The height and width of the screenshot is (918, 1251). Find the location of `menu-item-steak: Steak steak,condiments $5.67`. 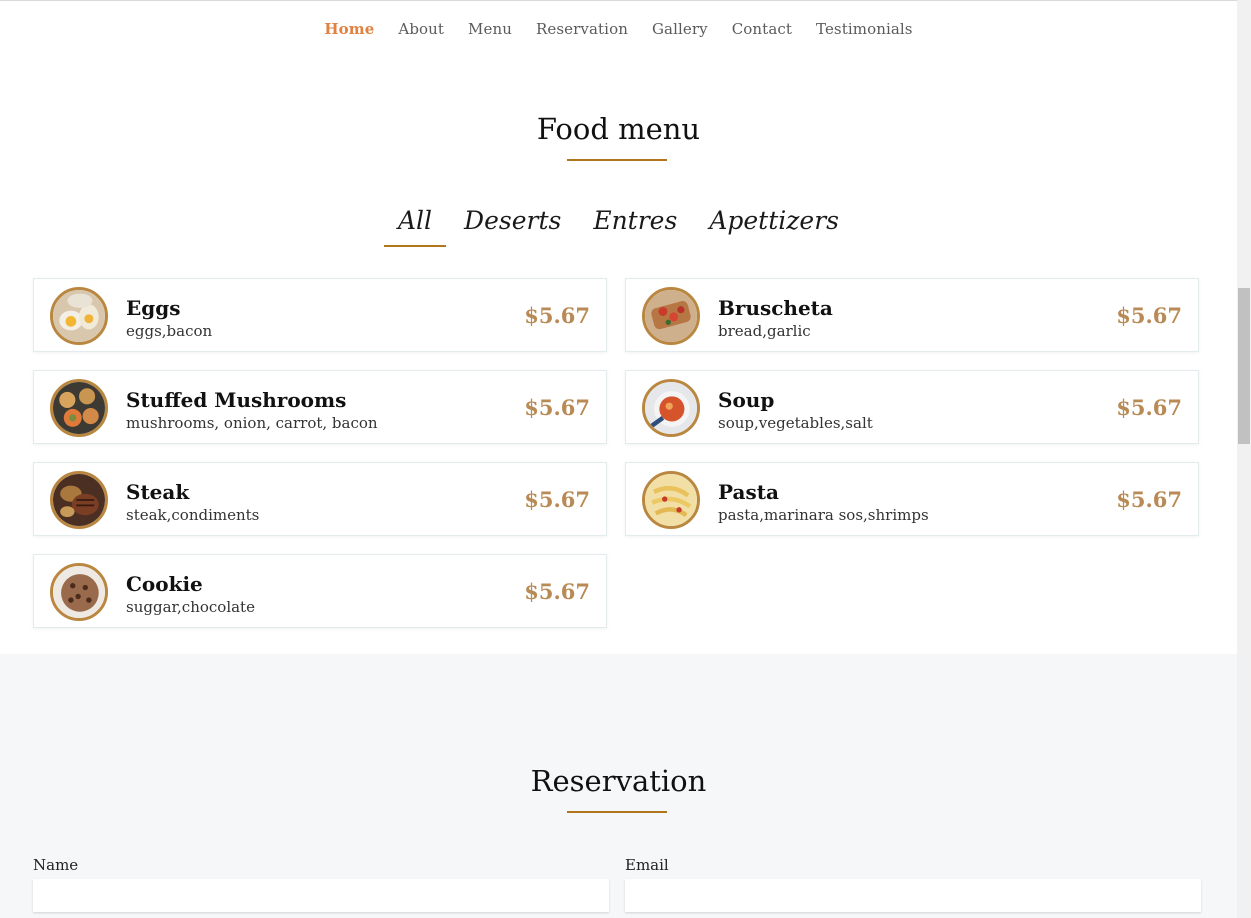

menu-item-steak: Steak steak,condiments $5.67 is located at coordinates (320, 499).